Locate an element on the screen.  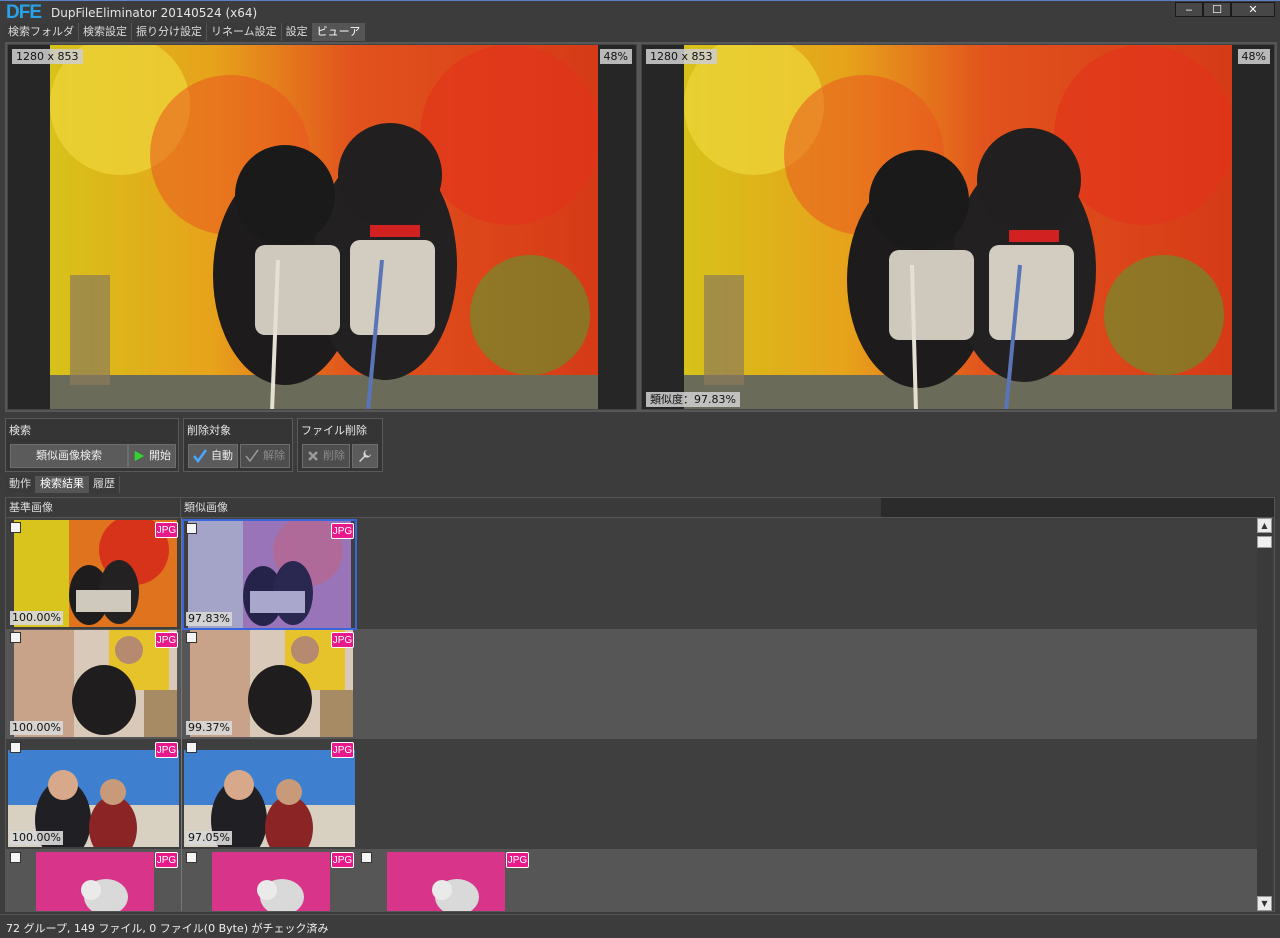
delete-button: 削除 is located at coordinates (326, 456).